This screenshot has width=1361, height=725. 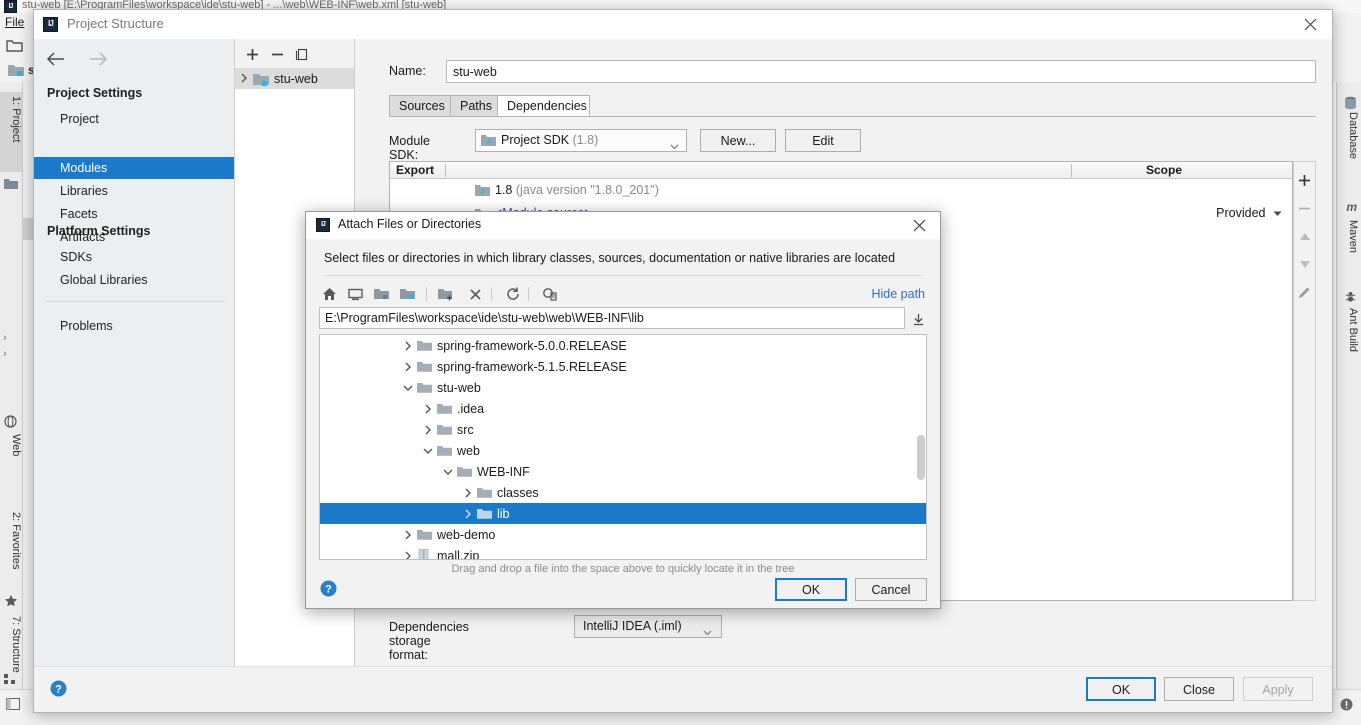 What do you see at coordinates (381, 294) in the screenshot?
I see `project-folder-icon` at bounding box center [381, 294].